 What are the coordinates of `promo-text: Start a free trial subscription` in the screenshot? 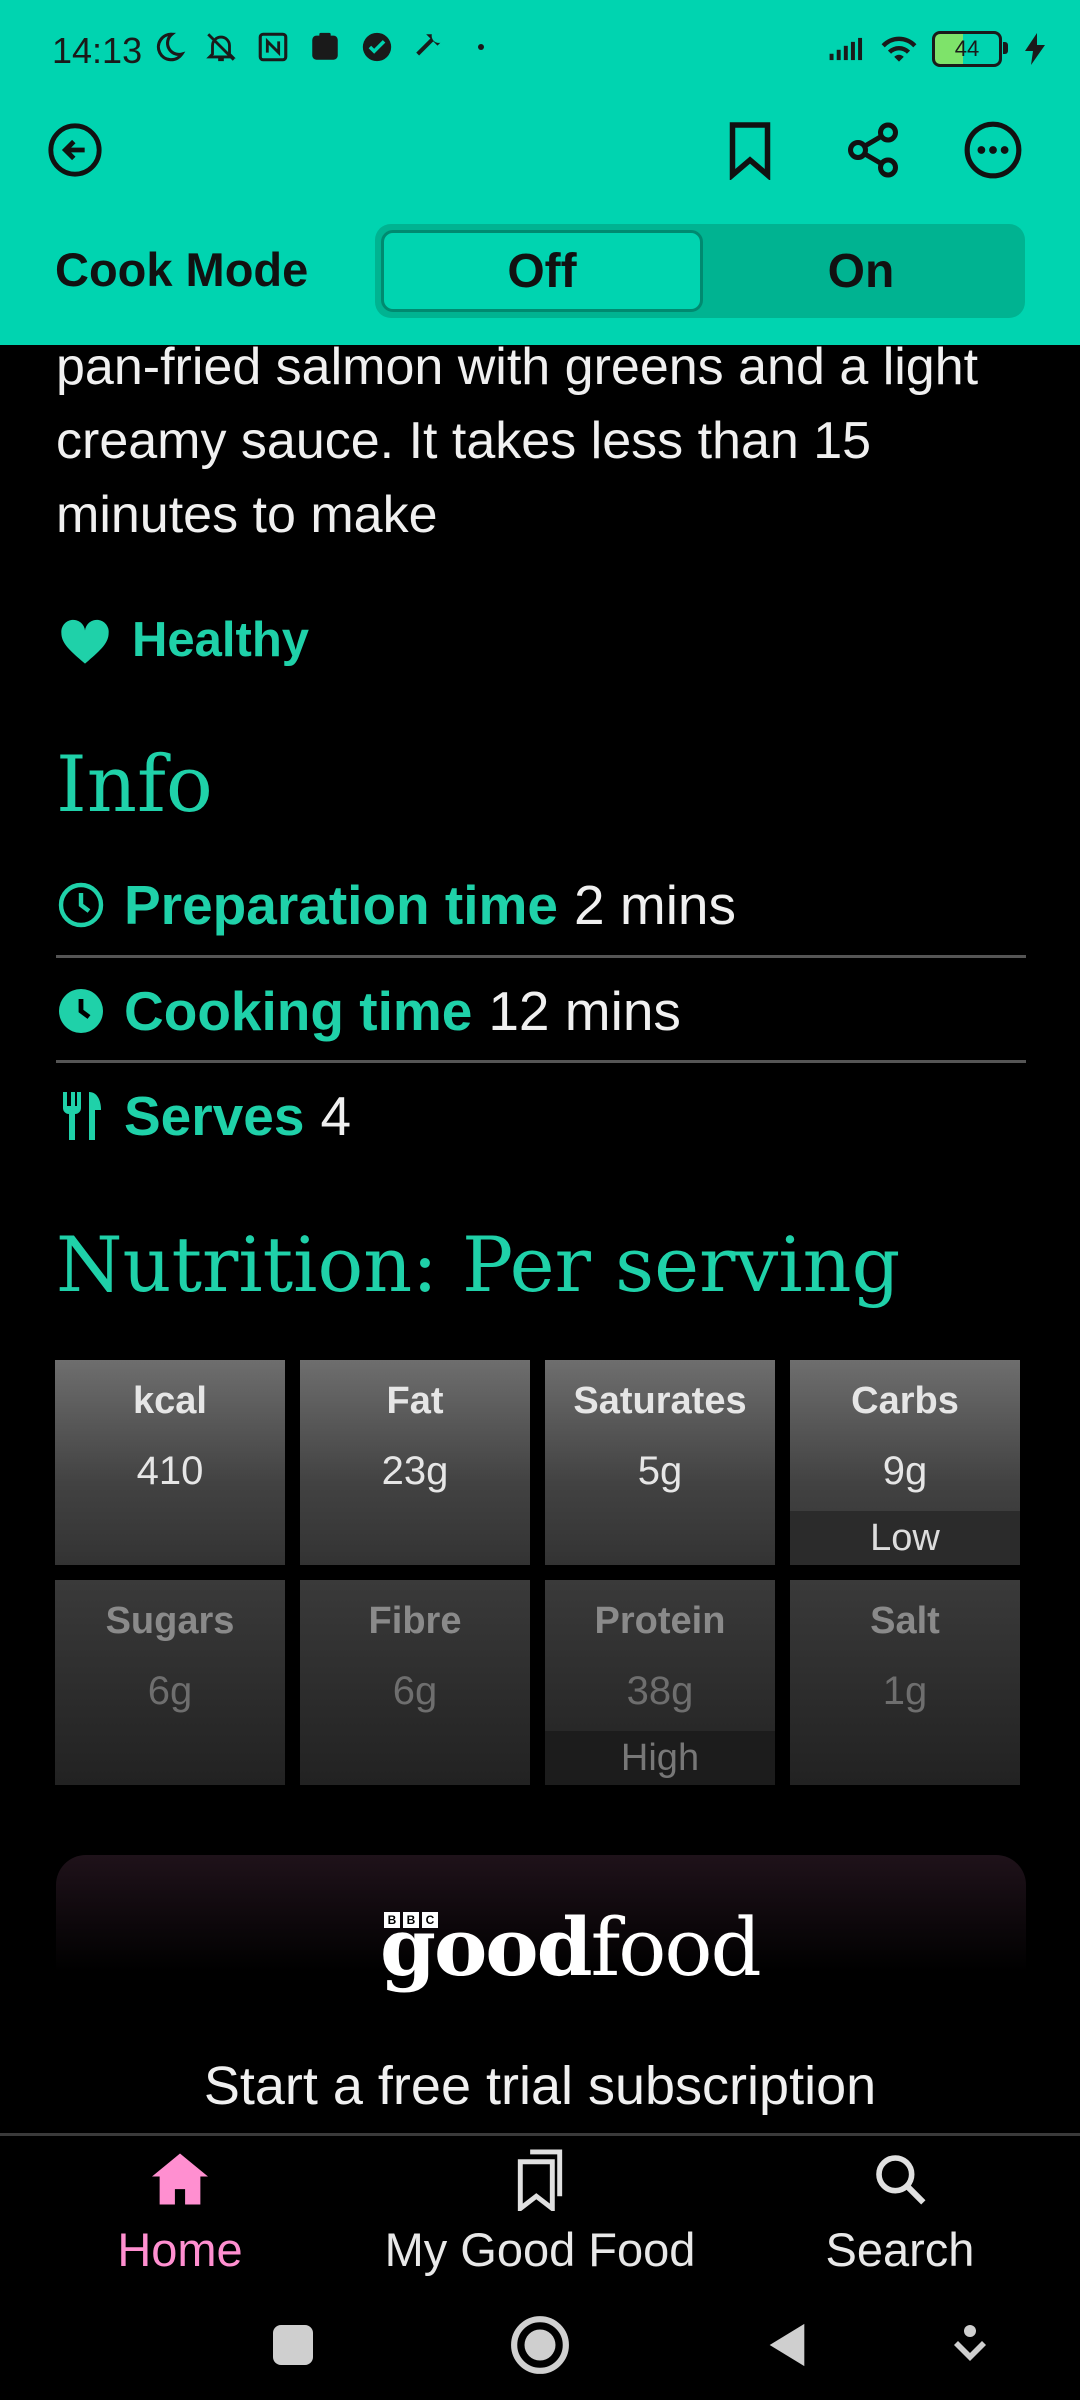 It's located at (540, 2086).